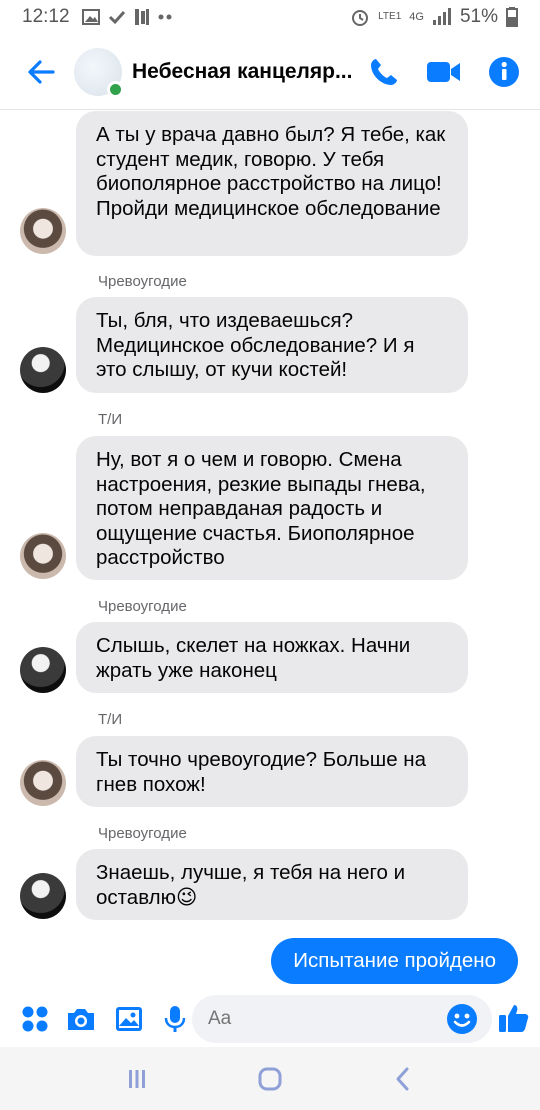 The height and width of the screenshot is (1110, 540). I want to click on network-type: LTE1, so click(390, 16).